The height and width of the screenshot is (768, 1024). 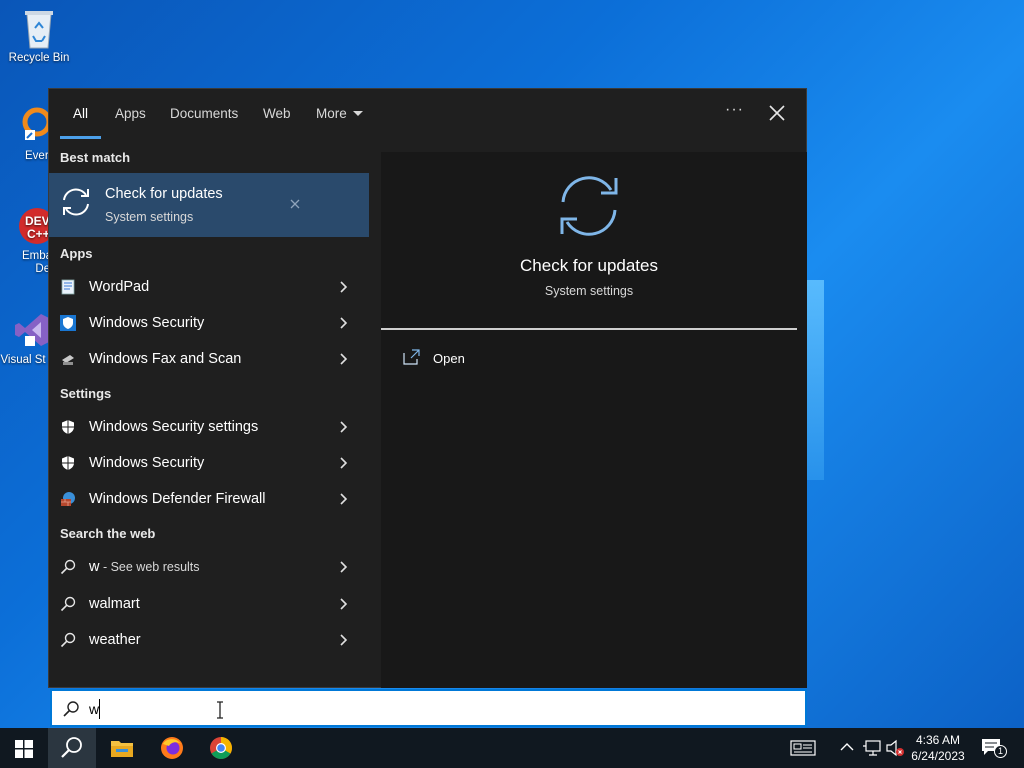 What do you see at coordinates (209, 640) in the screenshot?
I see `web-result-item: weather` at bounding box center [209, 640].